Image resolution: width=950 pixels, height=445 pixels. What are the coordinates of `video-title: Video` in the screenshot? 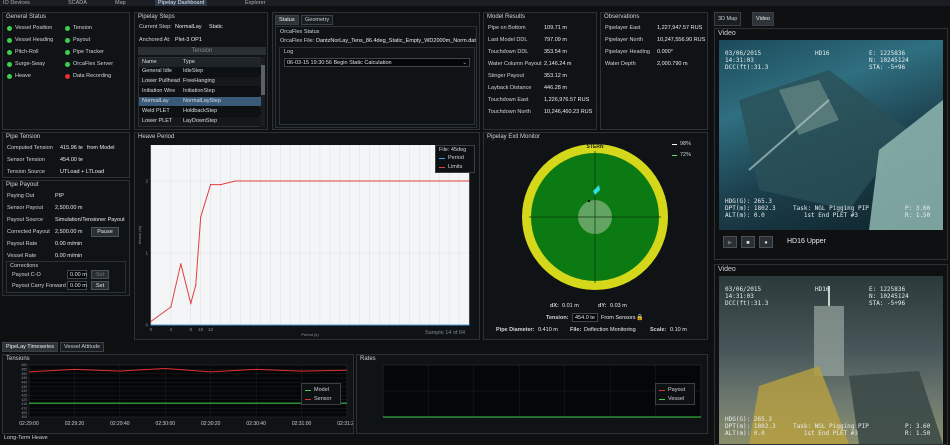 It's located at (727, 269).